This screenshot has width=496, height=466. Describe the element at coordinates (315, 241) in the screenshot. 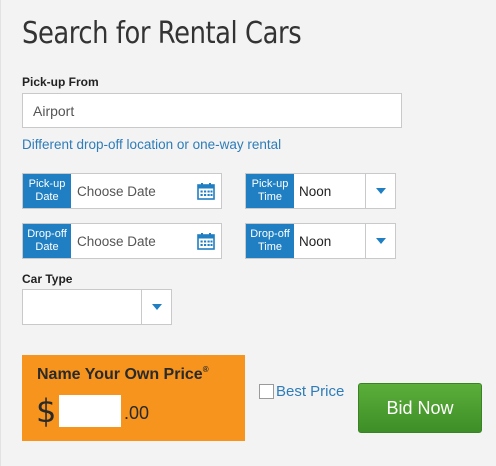

I see `dropoff-time-value: Noon` at that location.